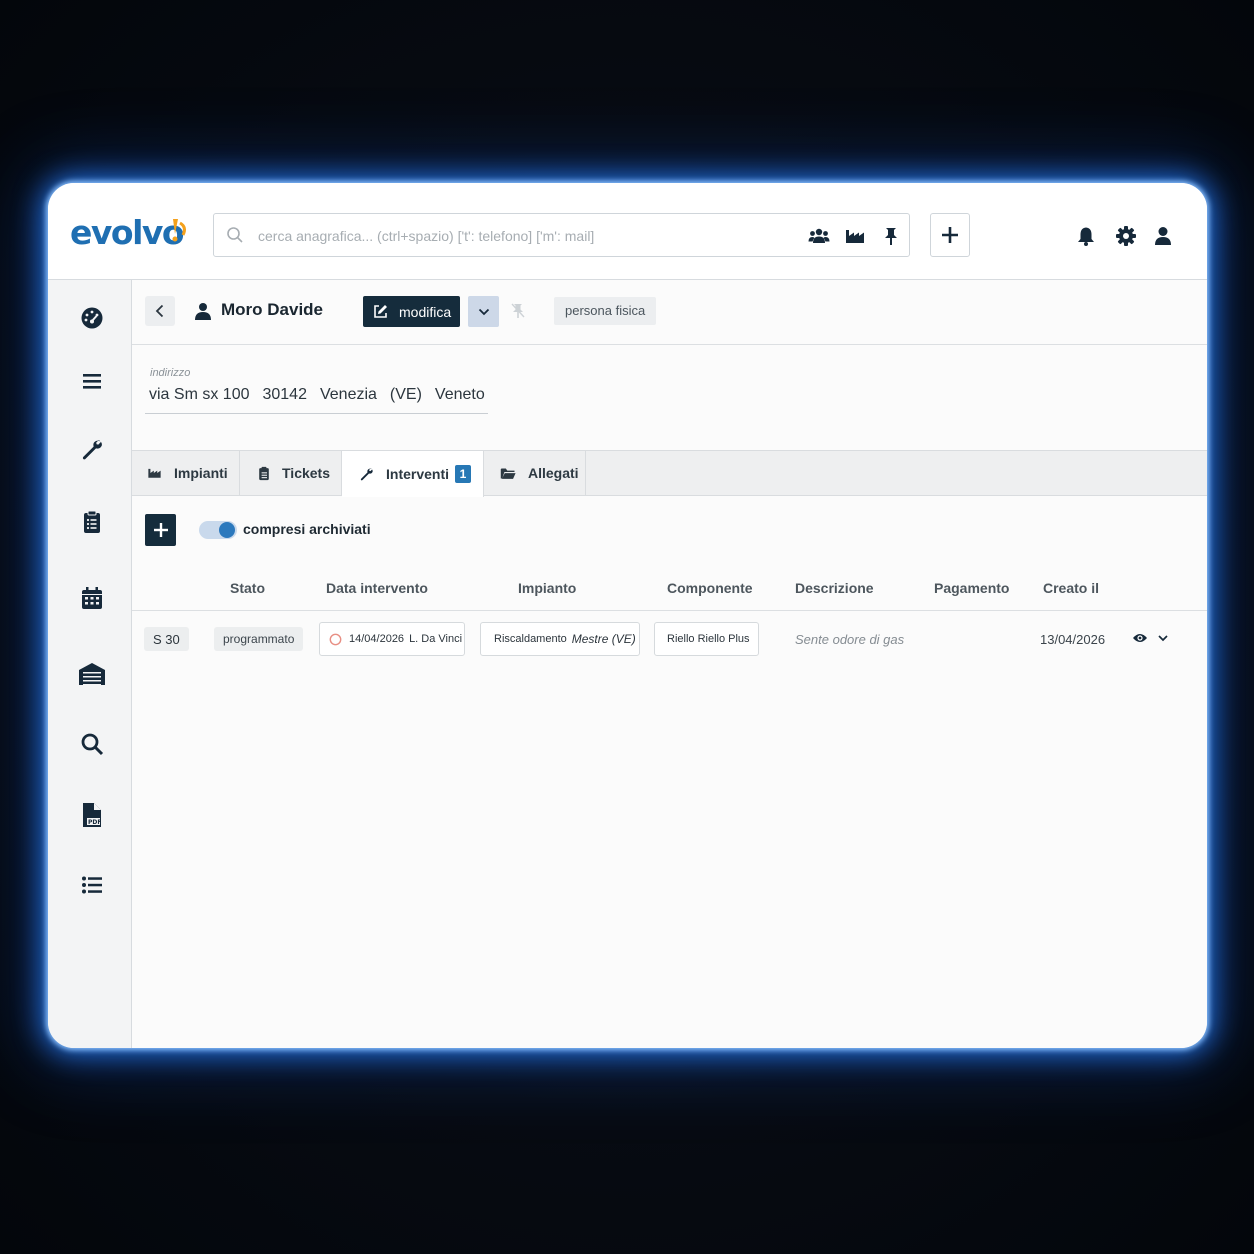  I want to click on impianto-location: Mestre (VE), so click(603, 639).